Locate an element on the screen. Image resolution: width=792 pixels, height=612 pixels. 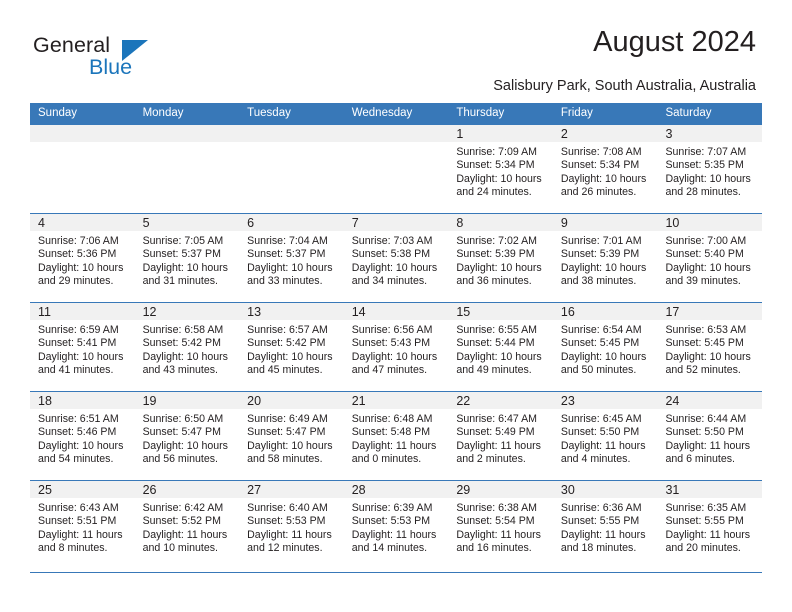
day-number-band: 22 is located at coordinates (500, 400).